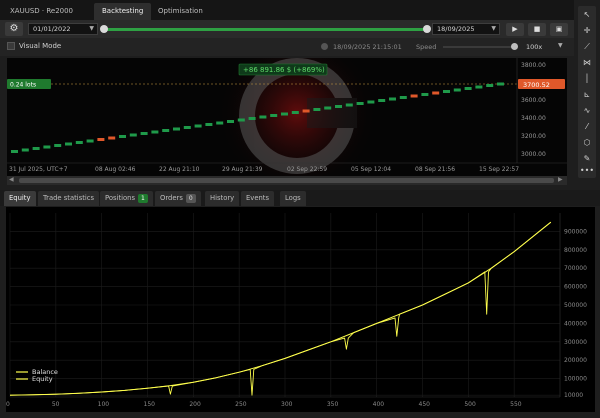 Image resolution: width=600 pixels, height=418 pixels. I want to click on stop-icon: ■, so click(537, 29).